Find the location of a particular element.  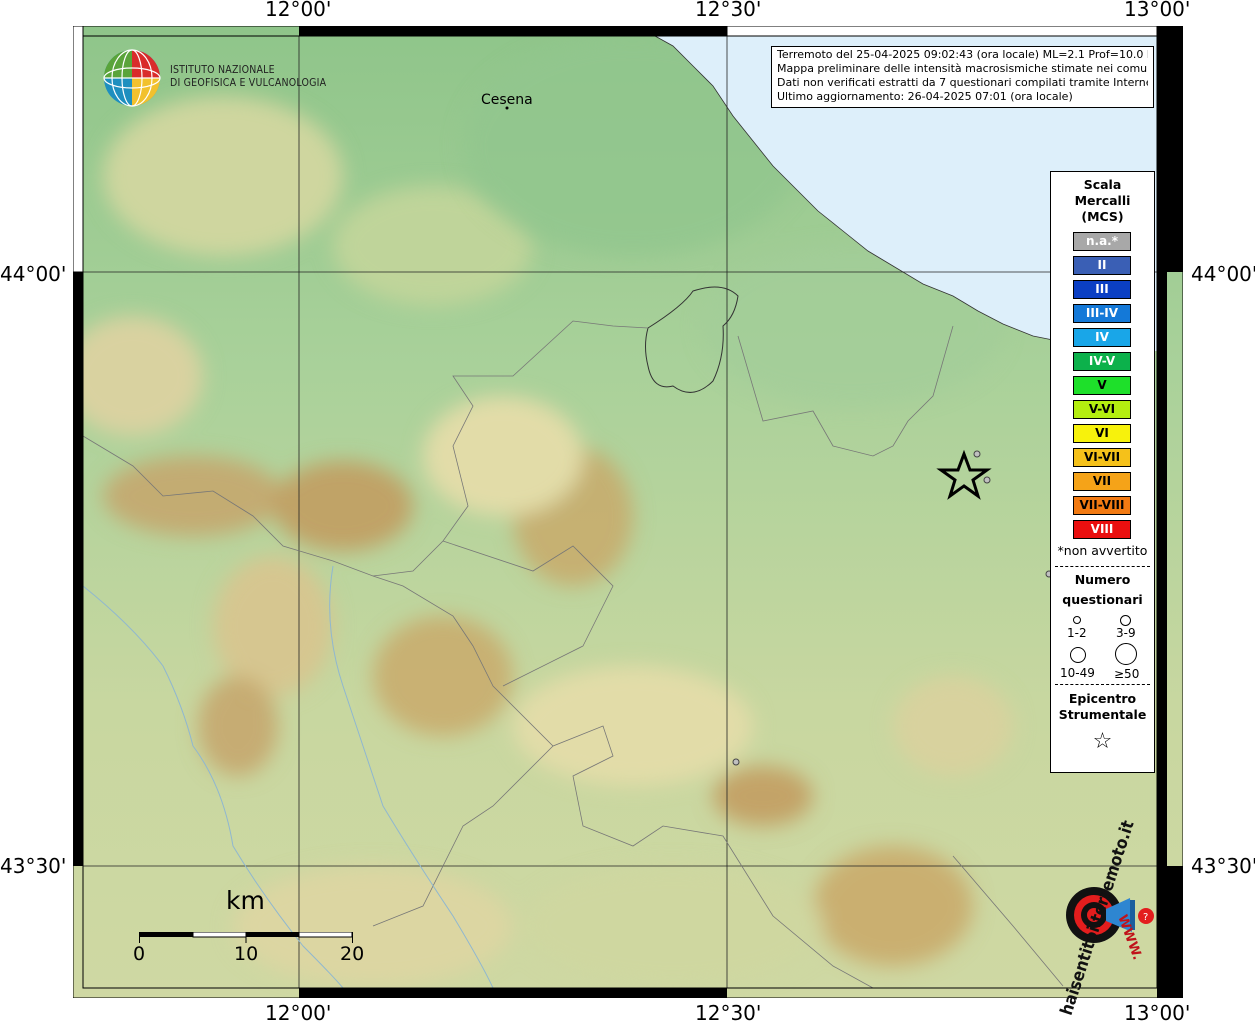

count-circle-large is located at coordinates (1078, 655).